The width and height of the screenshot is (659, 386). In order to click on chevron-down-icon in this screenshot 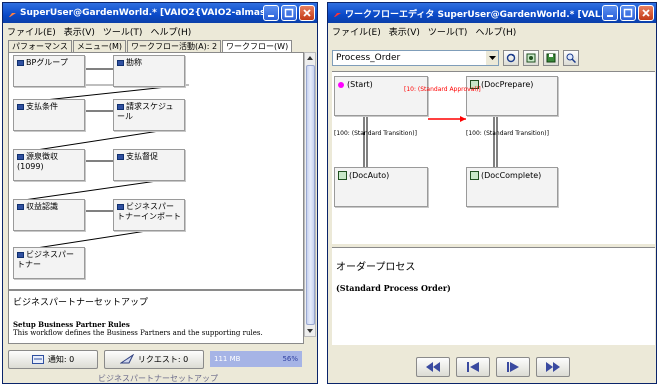, I will do `click(492, 58)`.